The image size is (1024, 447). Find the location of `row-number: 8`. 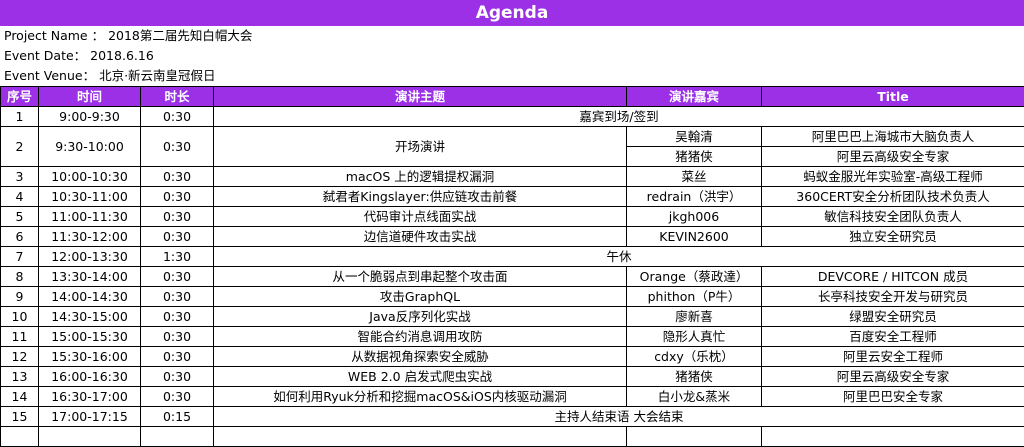

row-number: 8 is located at coordinates (20, 277).